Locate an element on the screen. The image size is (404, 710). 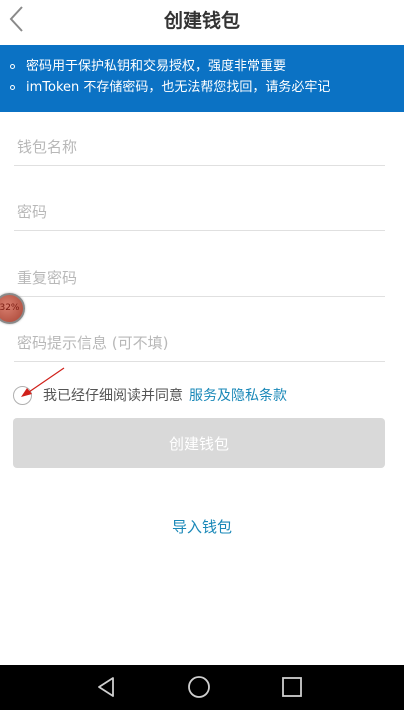
repeat-password-field is located at coordinates (199, 269).